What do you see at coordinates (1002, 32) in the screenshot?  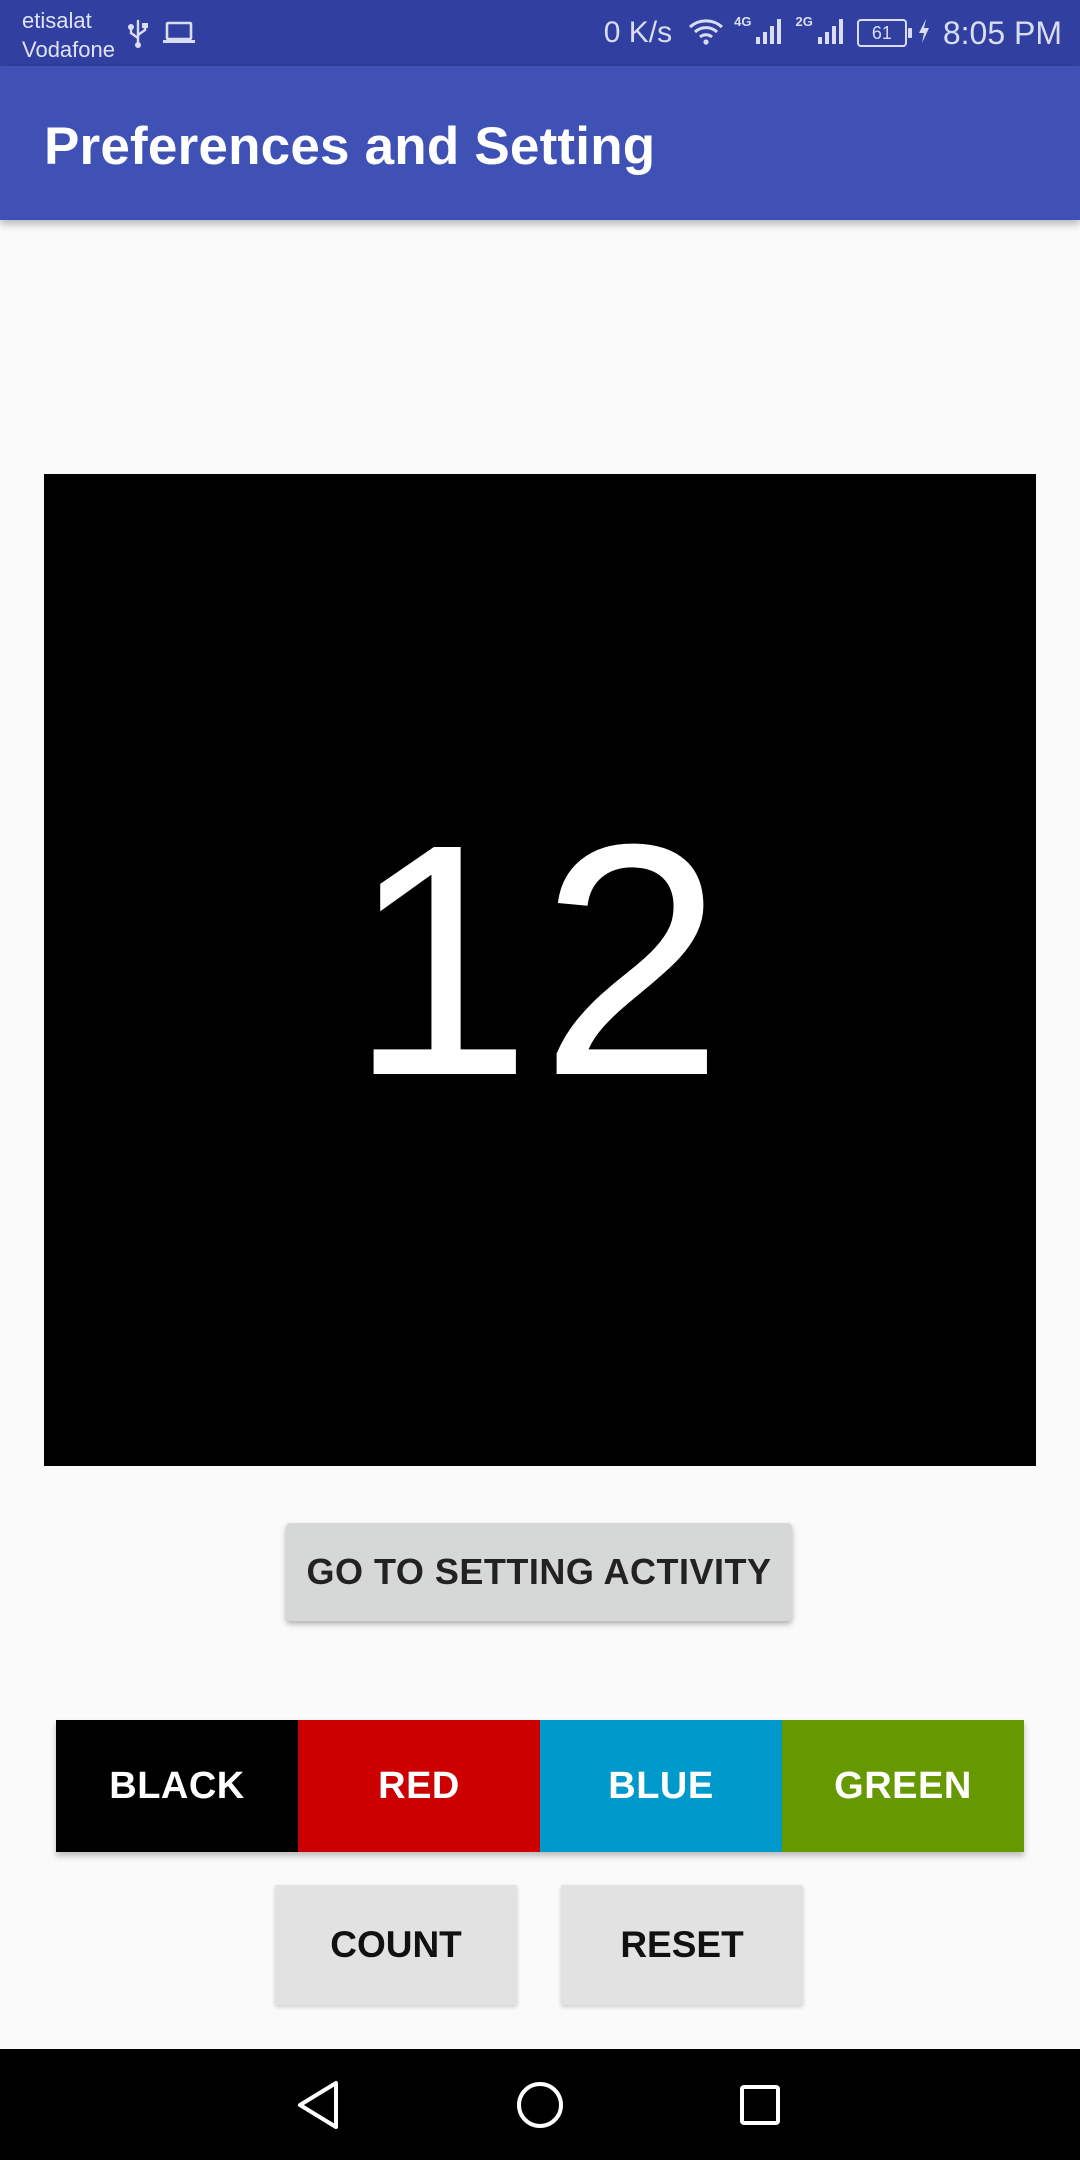 I see `clock: 8:05 PM` at bounding box center [1002, 32].